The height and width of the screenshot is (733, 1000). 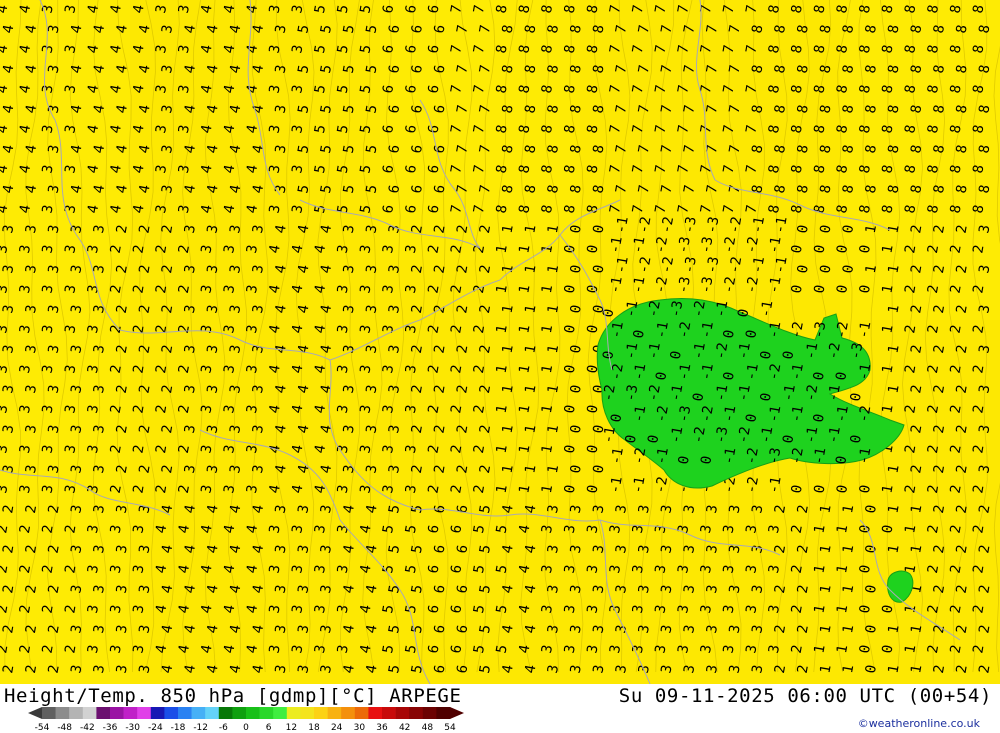 I want to click on scale-tick-label: -54, so click(x=42, y=727).